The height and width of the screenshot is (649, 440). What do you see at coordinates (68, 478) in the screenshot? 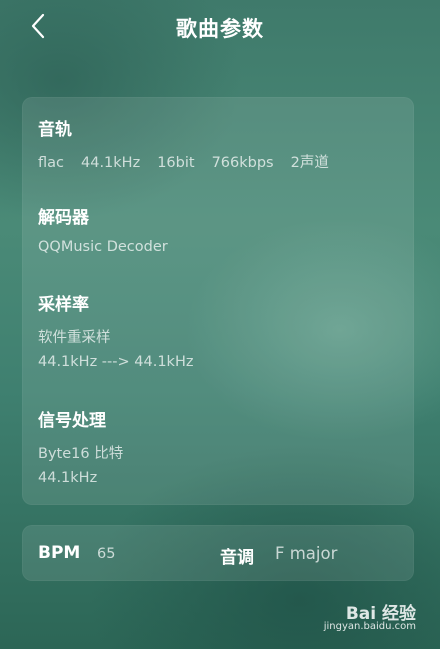
I see `signal-sample-rate: 44.1kHz` at bounding box center [68, 478].